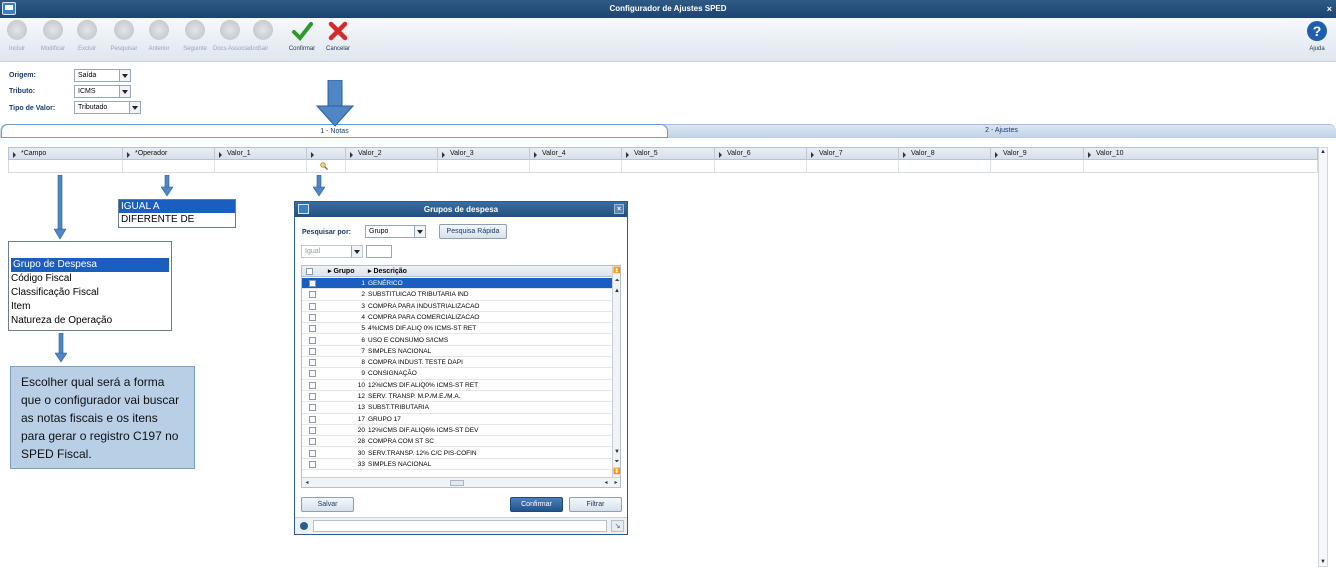 This screenshot has height=572, width=1336. Describe the element at coordinates (616, 483) in the screenshot. I see `scroll-right-icon: ▸` at that location.